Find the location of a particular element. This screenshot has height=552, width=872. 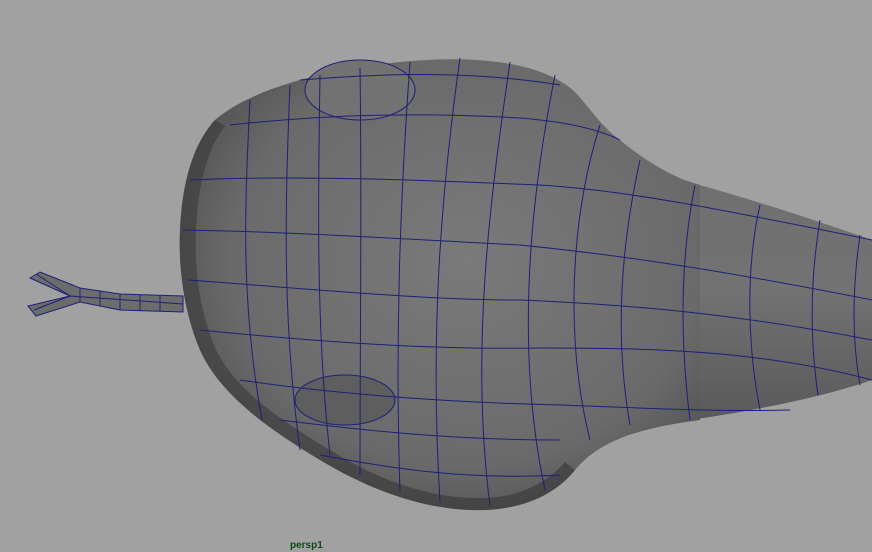

camera-name-label: persp1 is located at coordinates (306, 545).